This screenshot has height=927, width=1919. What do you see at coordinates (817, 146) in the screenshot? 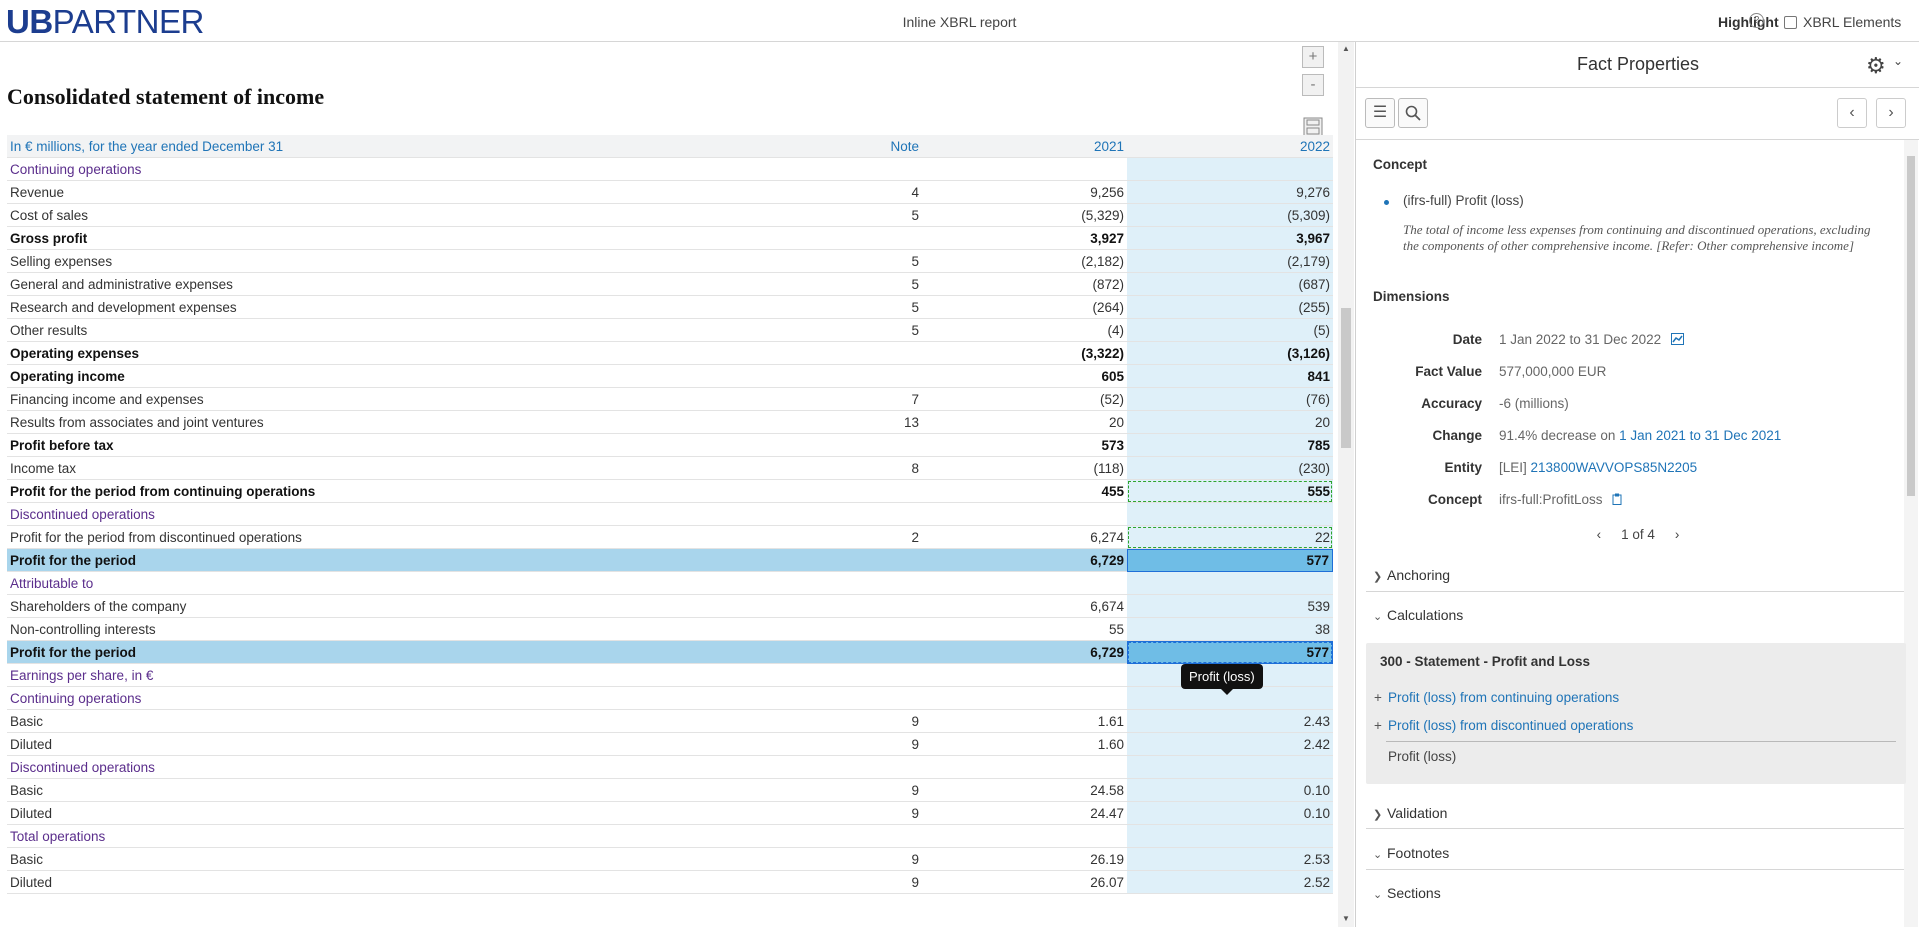
I see `header-note: Note` at bounding box center [817, 146].